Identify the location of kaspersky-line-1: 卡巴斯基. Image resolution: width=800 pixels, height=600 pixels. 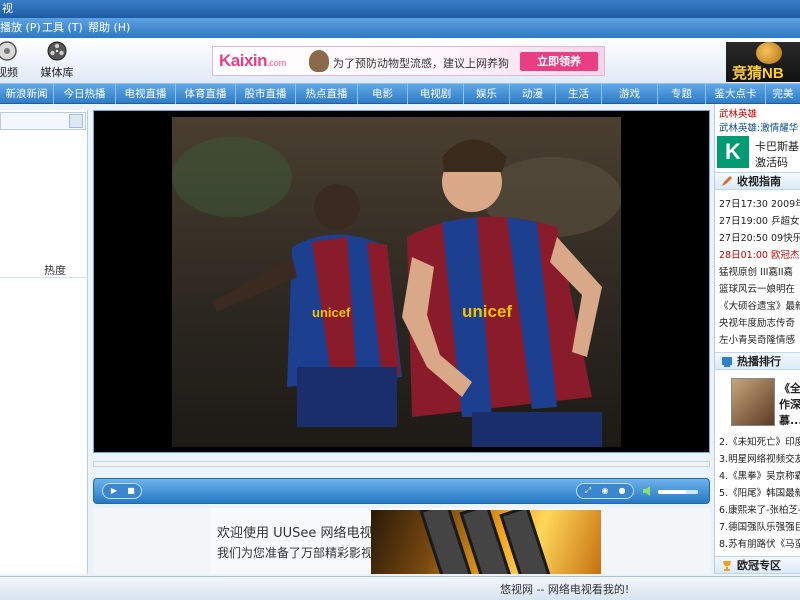
(777, 146).